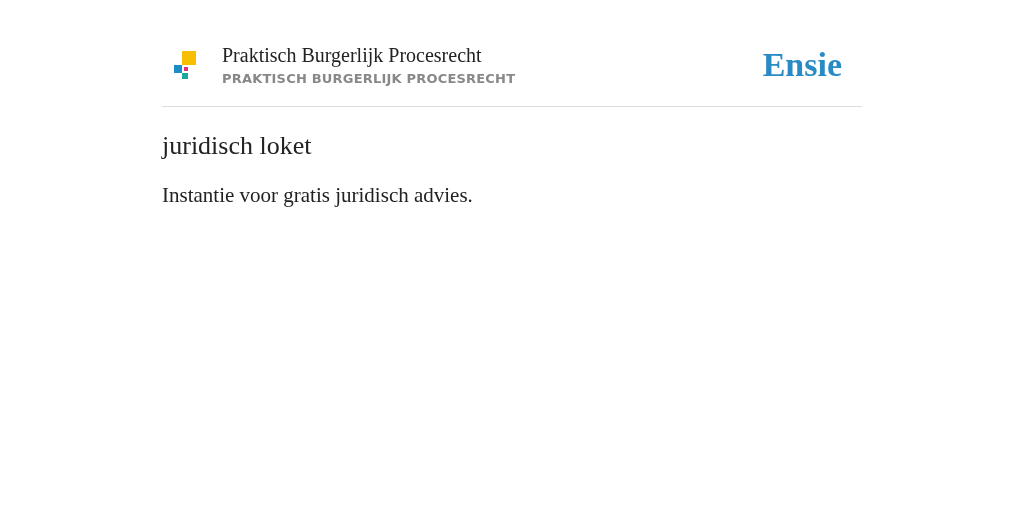  Describe the element at coordinates (185, 65) in the screenshot. I see `logo-icon` at that location.